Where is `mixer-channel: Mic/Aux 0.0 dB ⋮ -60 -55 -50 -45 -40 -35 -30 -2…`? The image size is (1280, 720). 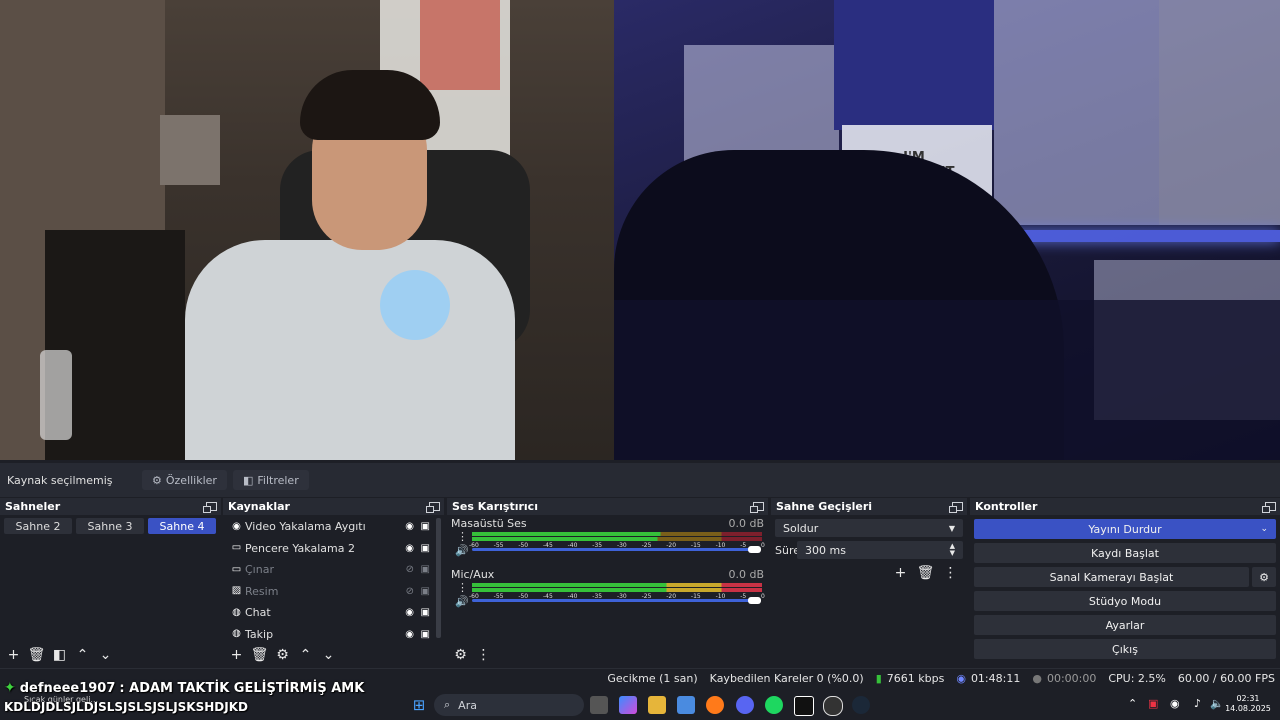 mixer-channel: Mic/Aux 0.0 dB ⋮ -60 -55 -50 -45 -40 -35 -30 -2… is located at coordinates (607, 591).